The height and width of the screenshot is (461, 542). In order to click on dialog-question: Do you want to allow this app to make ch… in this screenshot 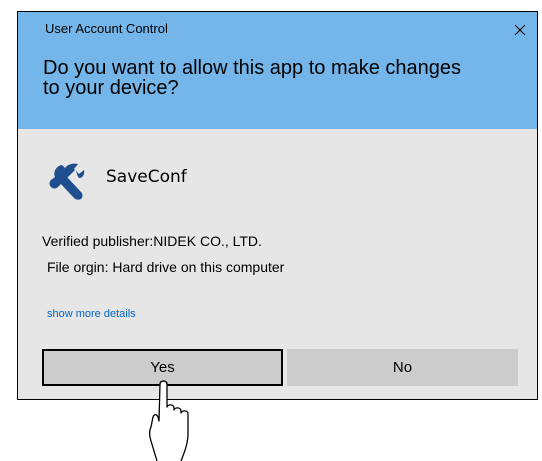, I will do `click(252, 78)`.